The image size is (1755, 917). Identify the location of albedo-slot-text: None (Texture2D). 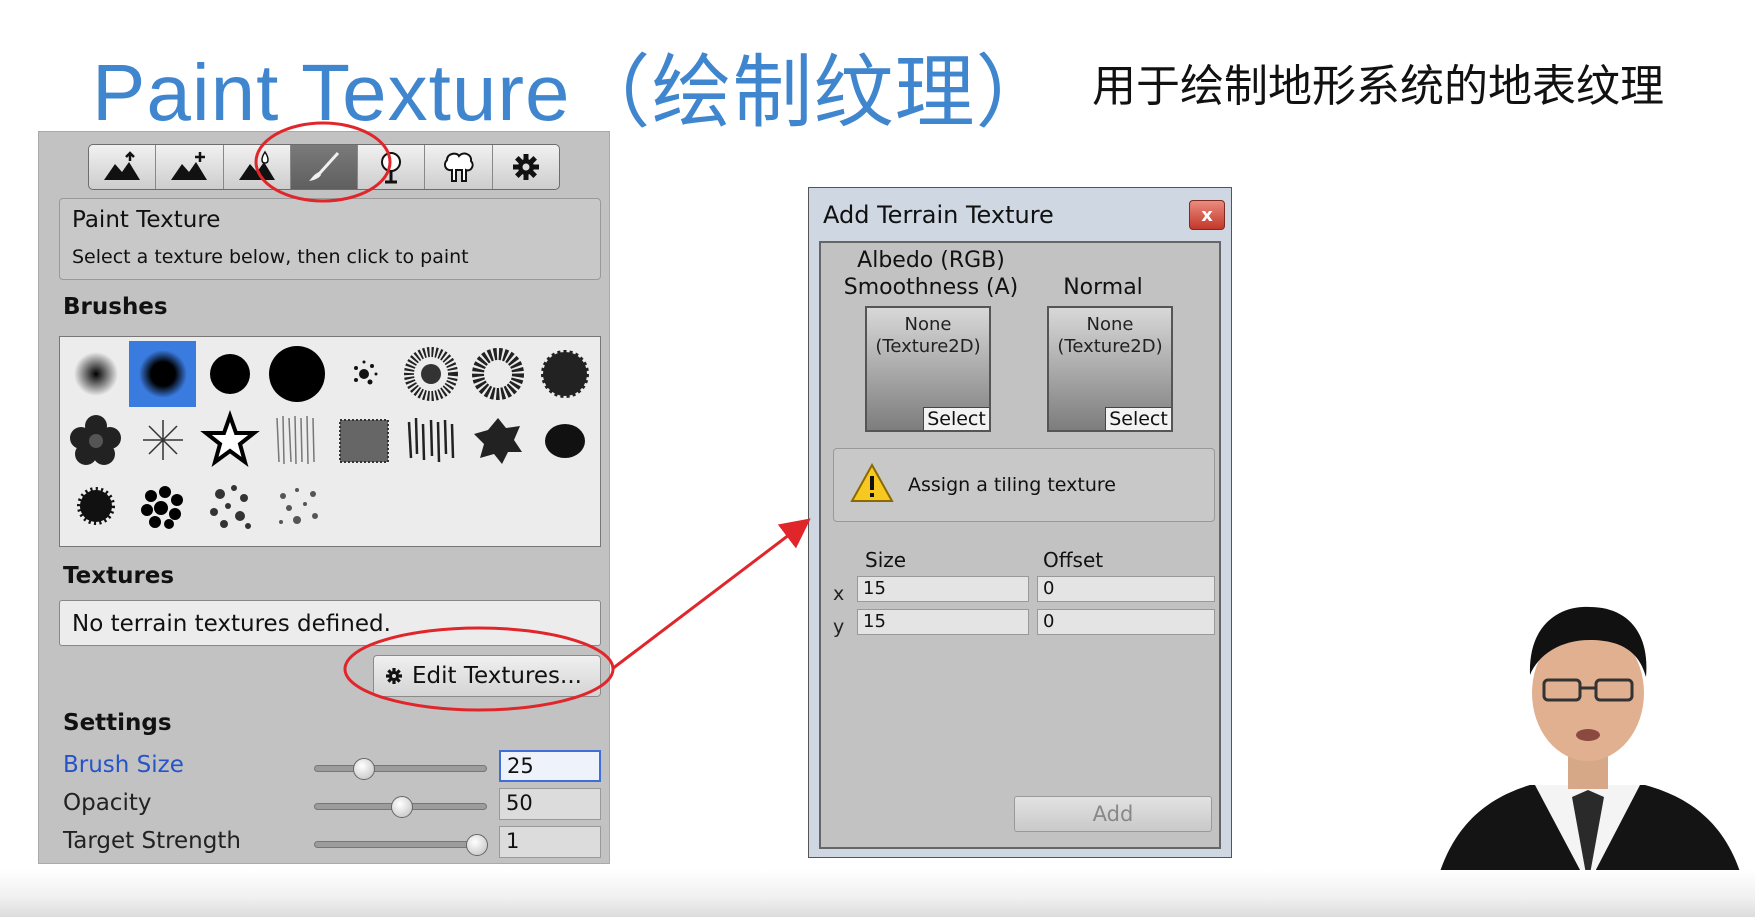
(928, 336).